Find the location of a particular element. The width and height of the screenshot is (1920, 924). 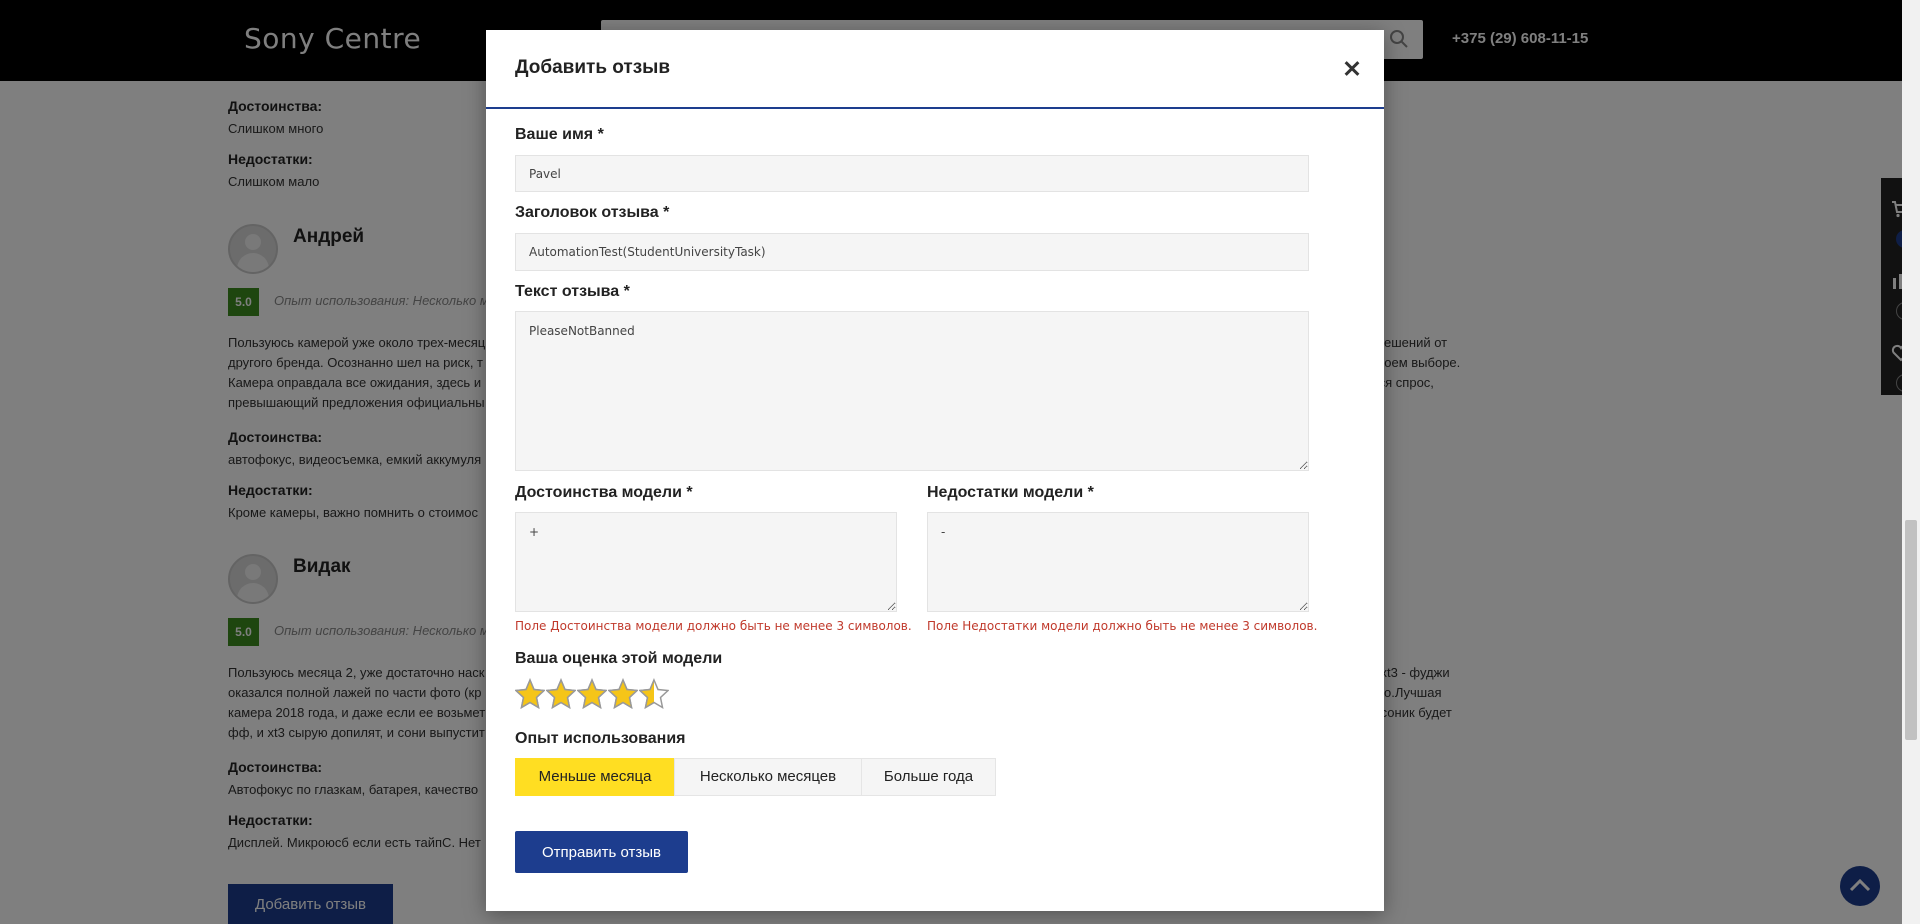

rating-label: Ваша оценка этой модели is located at coordinates (619, 658).